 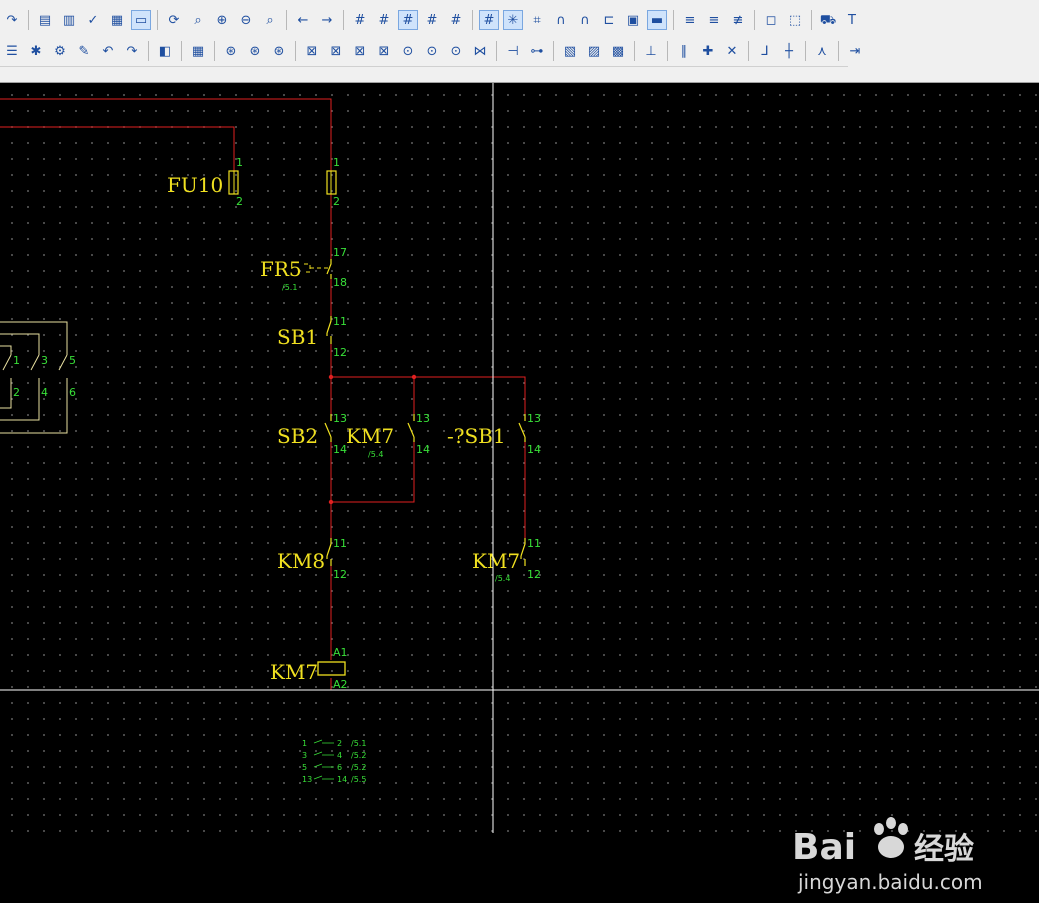 What do you see at coordinates (231, 51) in the screenshot?
I see `insert-device-button: ⊛` at bounding box center [231, 51].